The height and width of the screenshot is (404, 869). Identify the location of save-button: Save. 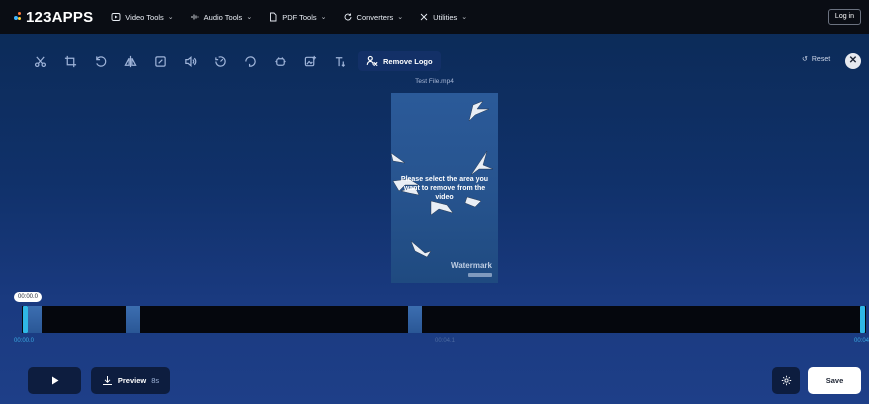
(834, 380).